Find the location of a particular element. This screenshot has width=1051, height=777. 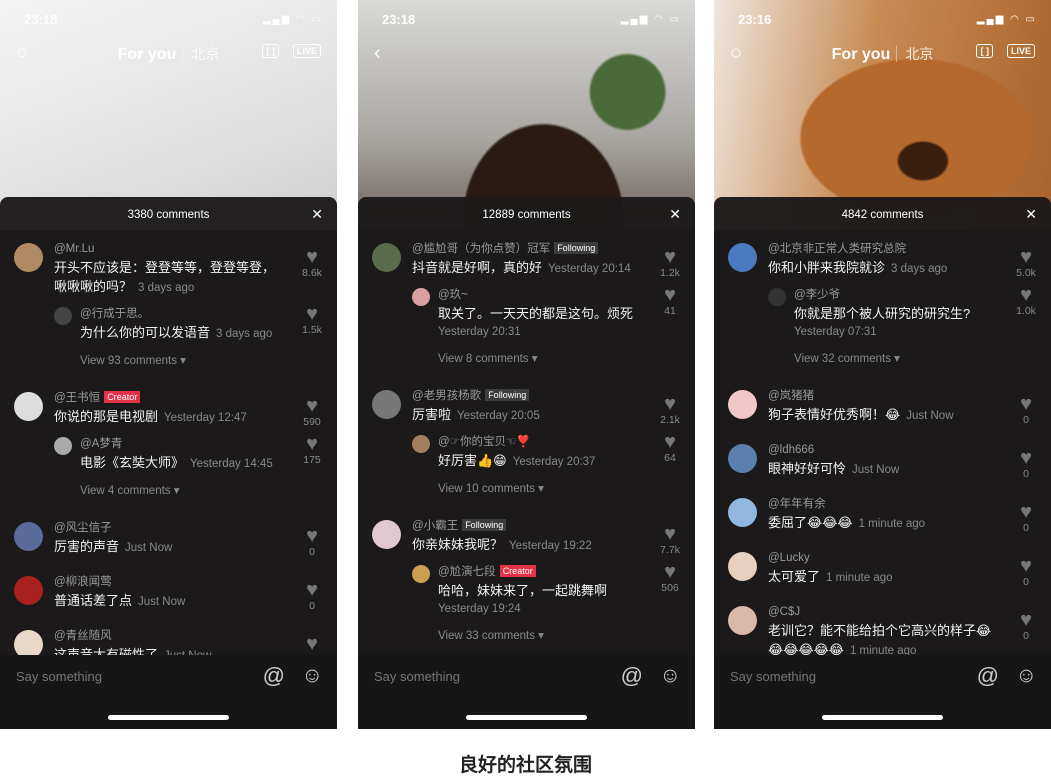

username-text: @青丝随风 is located at coordinates (83, 636).